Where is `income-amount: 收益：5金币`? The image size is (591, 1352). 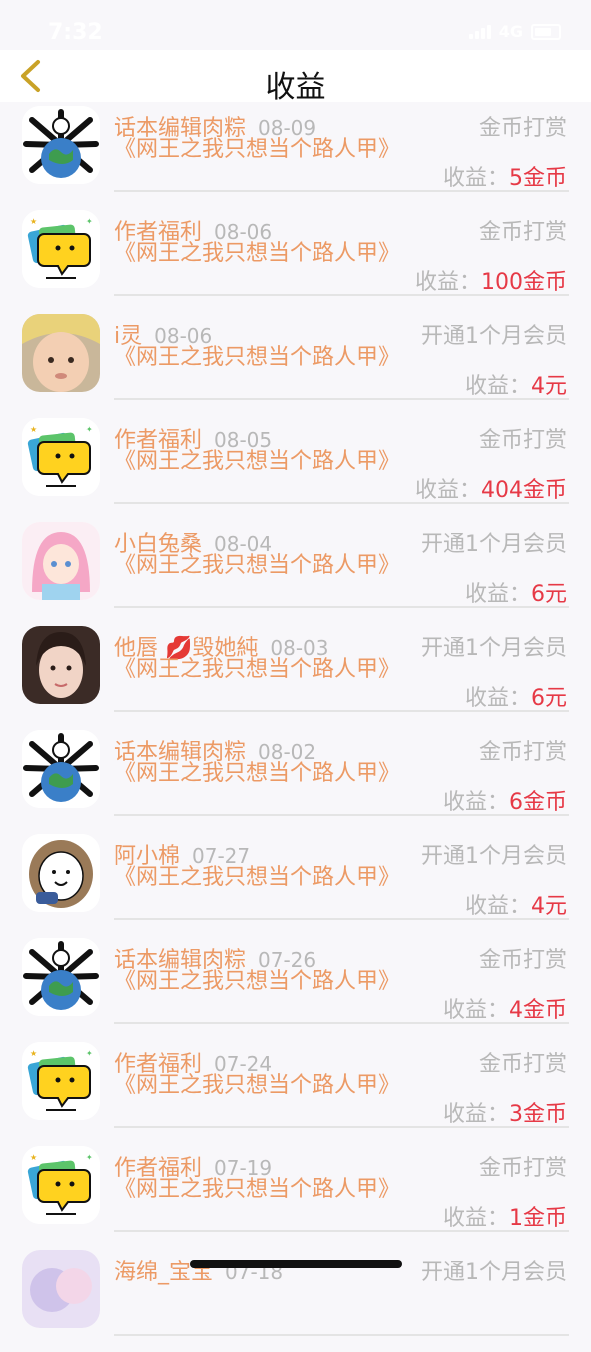 income-amount: 收益：5金币 is located at coordinates (505, 176).